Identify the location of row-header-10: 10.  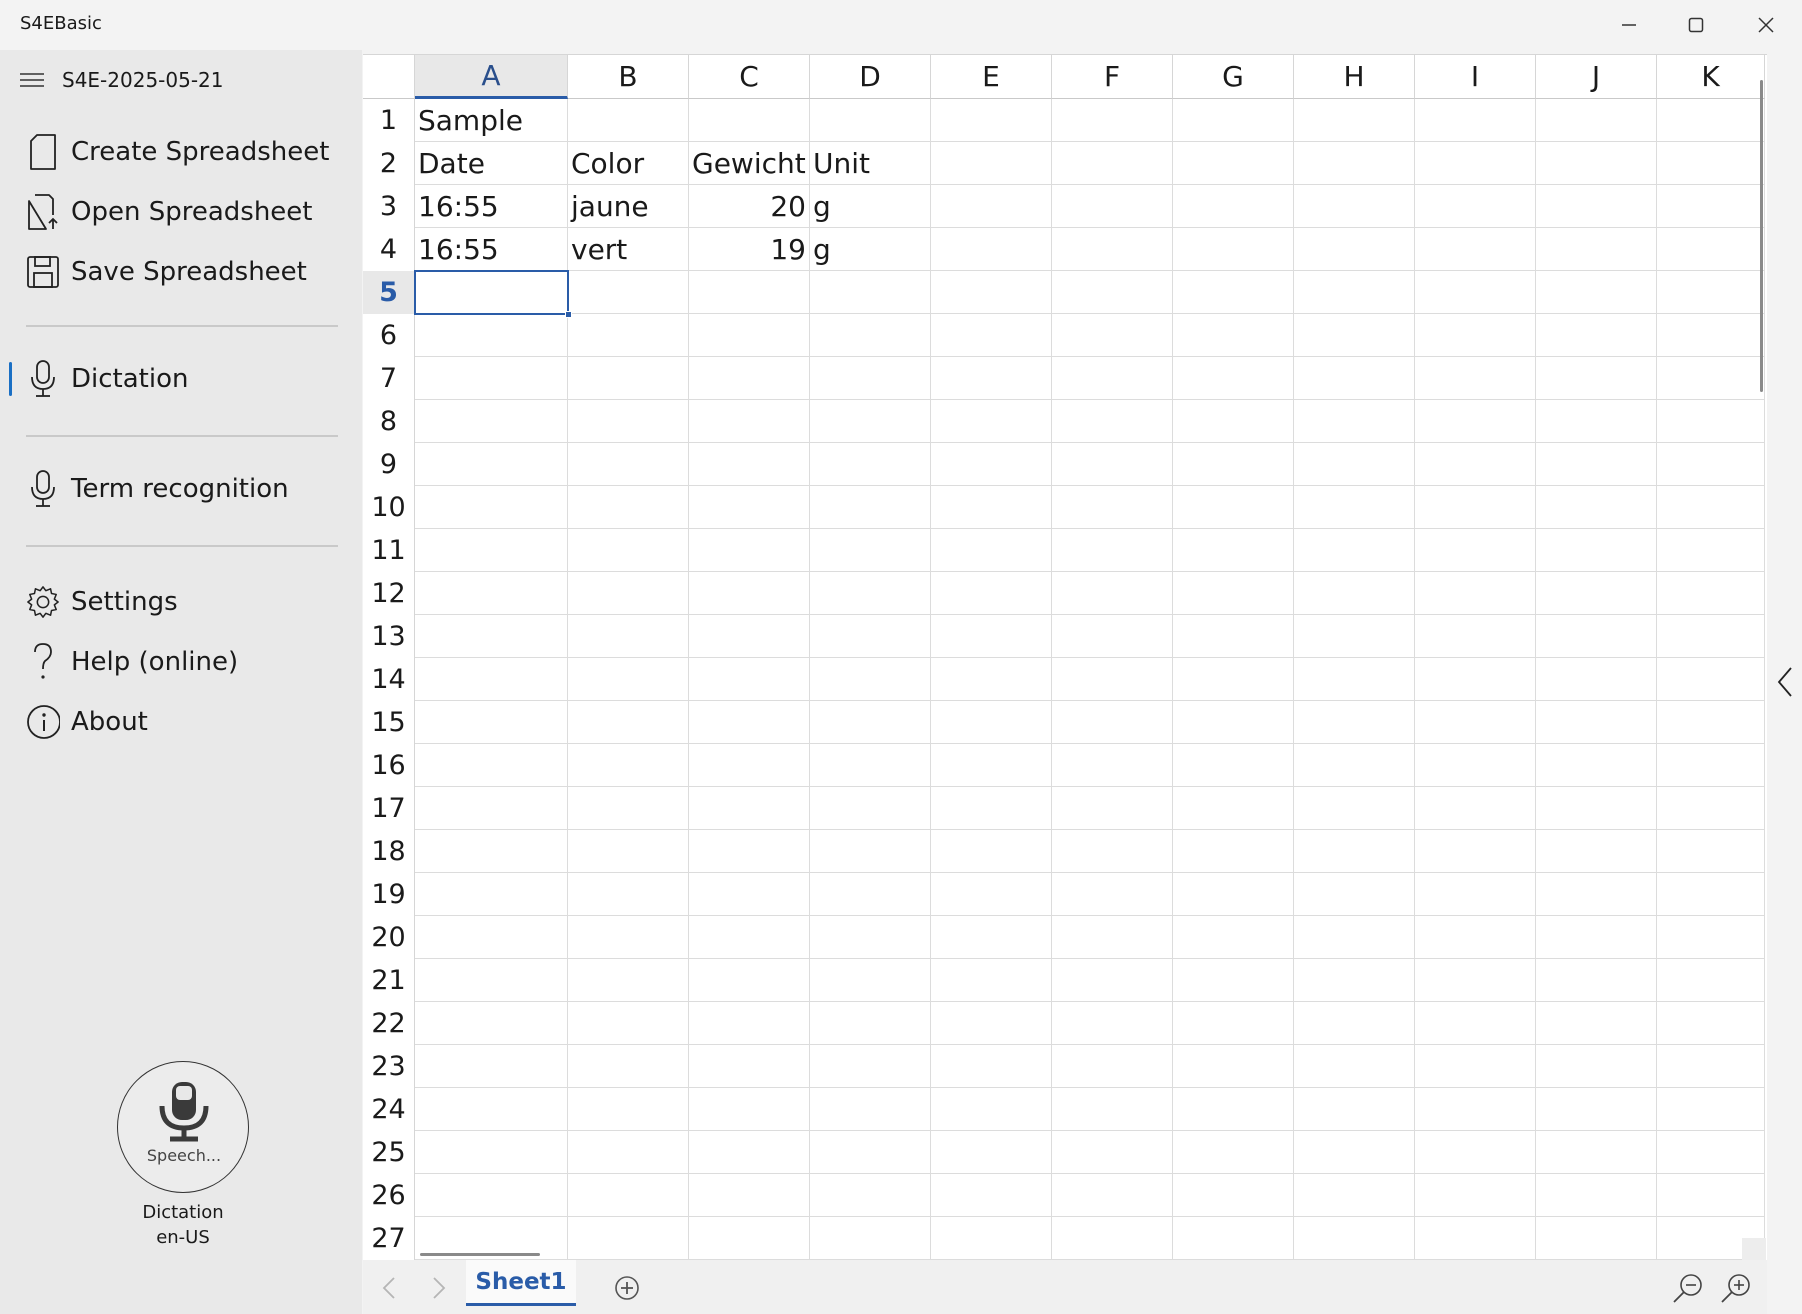
(389, 507).